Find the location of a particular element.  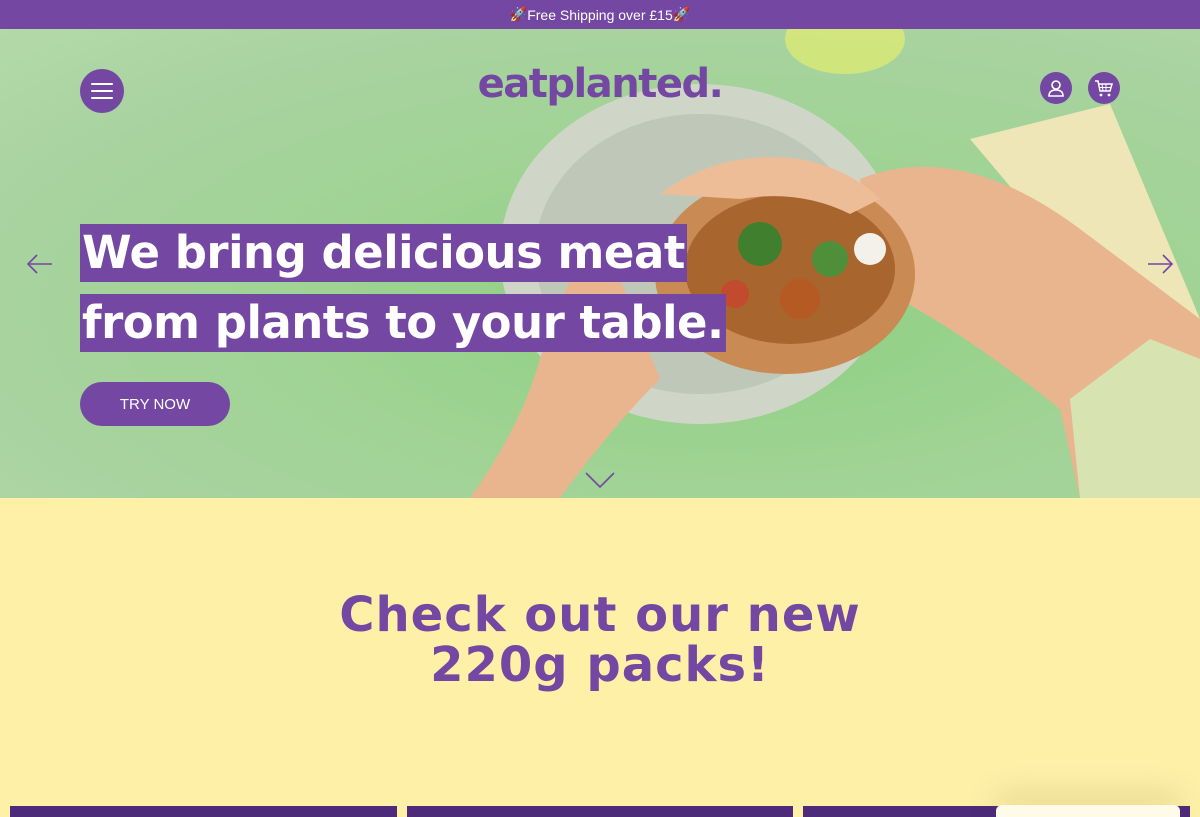

section-title-line-2: 220g packs! is located at coordinates (600, 665).